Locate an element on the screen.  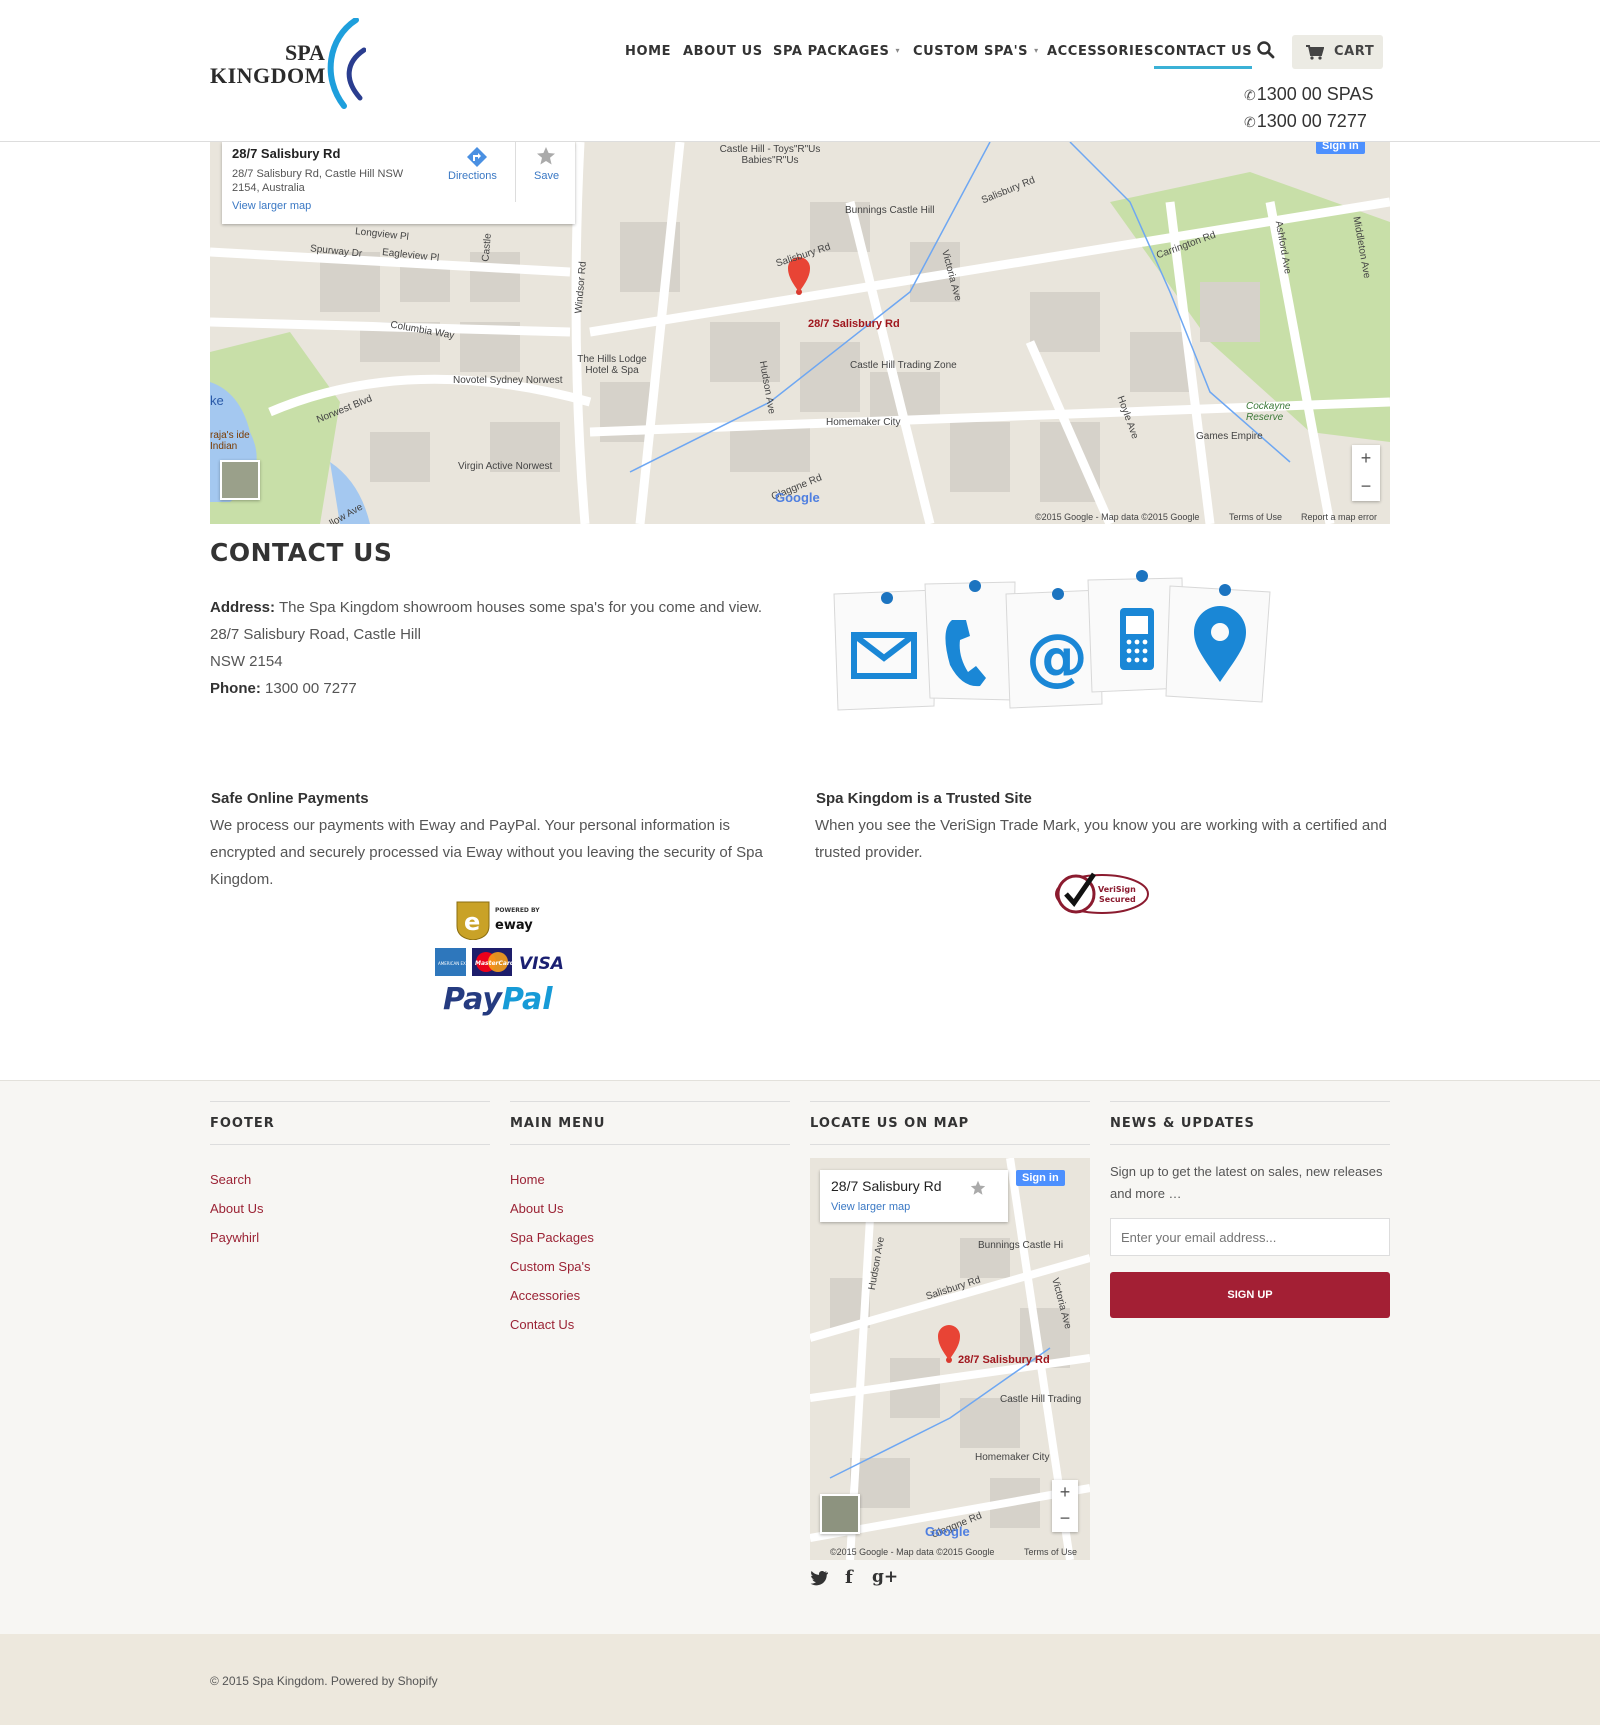
map-report-error-link: Report a map error is located at coordinates (1339, 517).